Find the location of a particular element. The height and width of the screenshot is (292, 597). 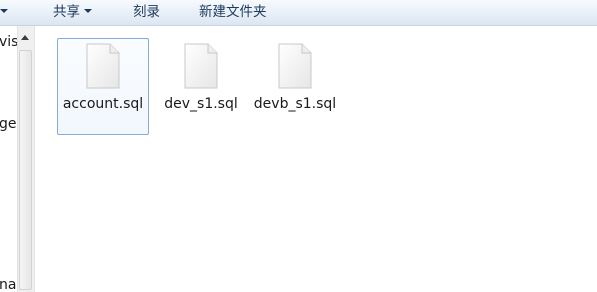

nav-item: ge is located at coordinates (8, 124).